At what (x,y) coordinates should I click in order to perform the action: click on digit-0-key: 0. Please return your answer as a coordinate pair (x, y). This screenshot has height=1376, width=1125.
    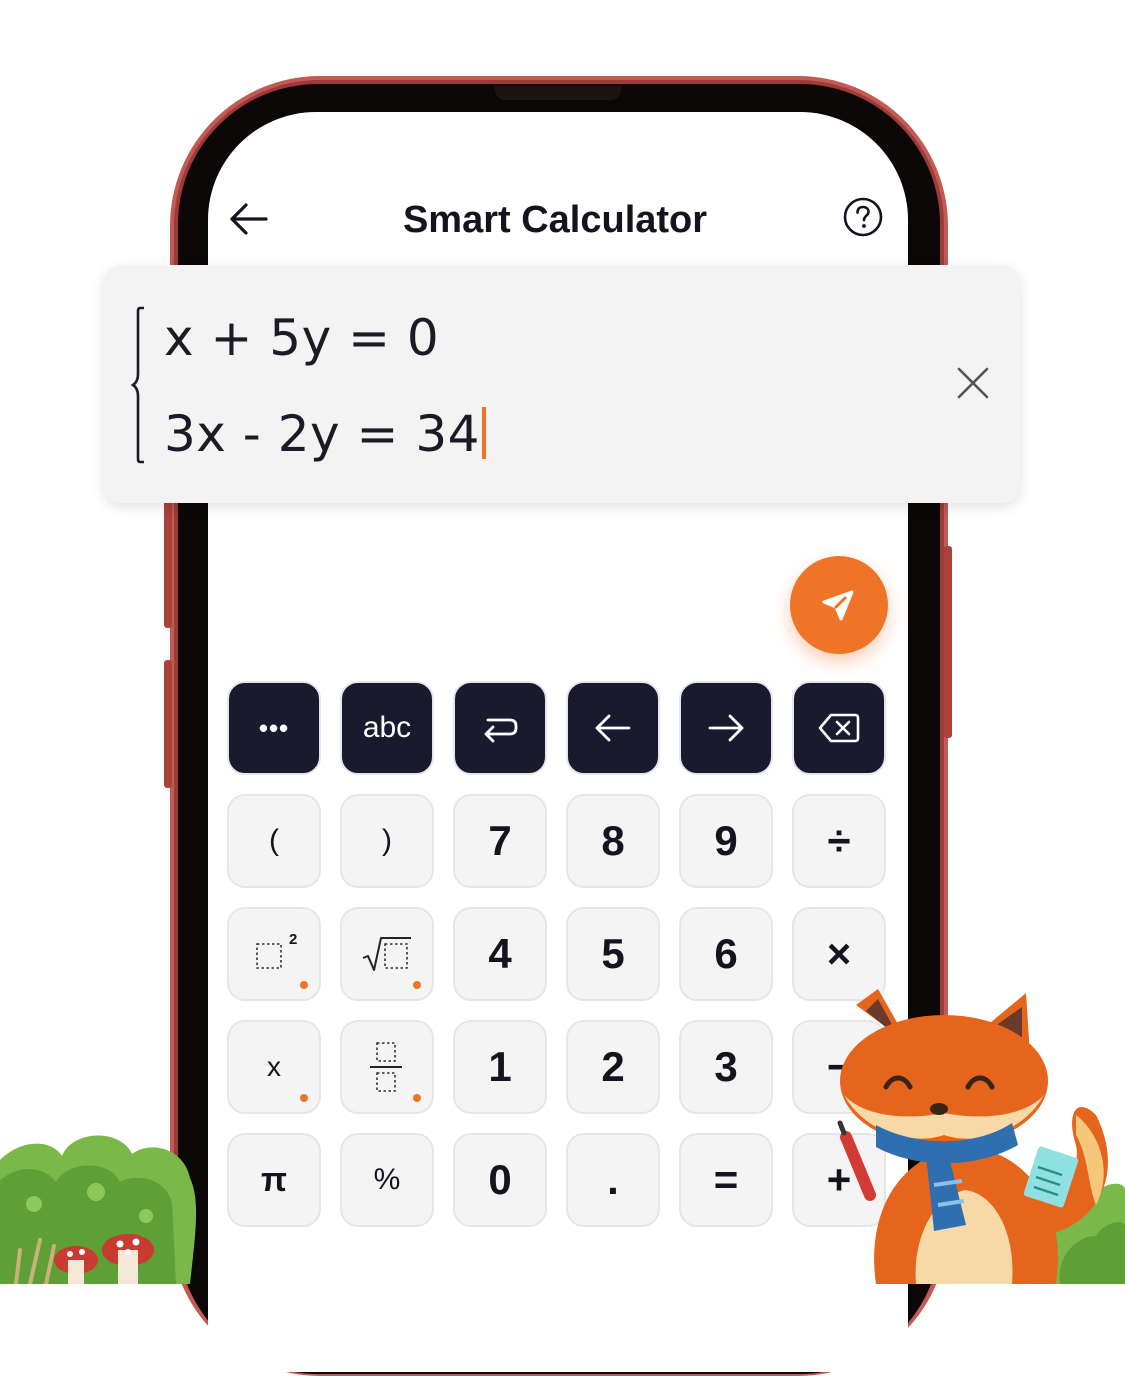
    Looking at the image, I should click on (500, 1180).